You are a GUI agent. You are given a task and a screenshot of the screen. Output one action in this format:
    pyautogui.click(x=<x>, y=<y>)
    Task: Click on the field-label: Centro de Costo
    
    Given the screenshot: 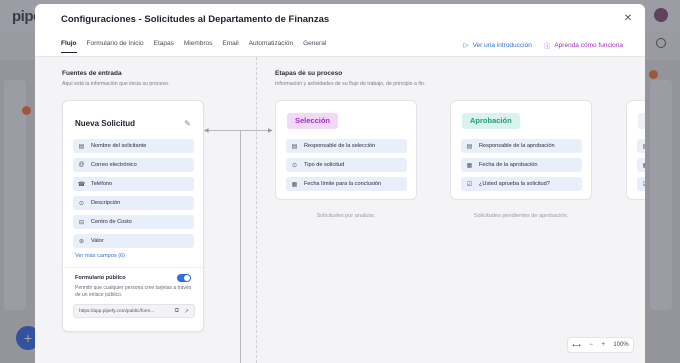 What is the action you would take?
    pyautogui.click(x=111, y=222)
    